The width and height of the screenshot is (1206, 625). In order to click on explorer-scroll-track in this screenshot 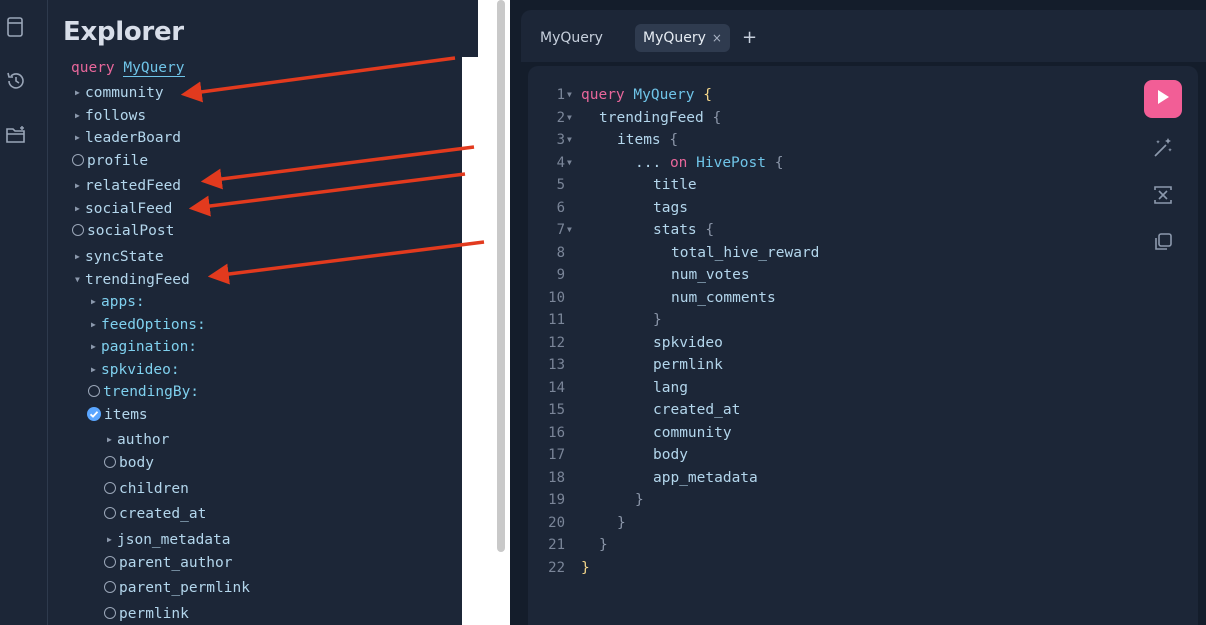, I will do `click(470, 341)`.